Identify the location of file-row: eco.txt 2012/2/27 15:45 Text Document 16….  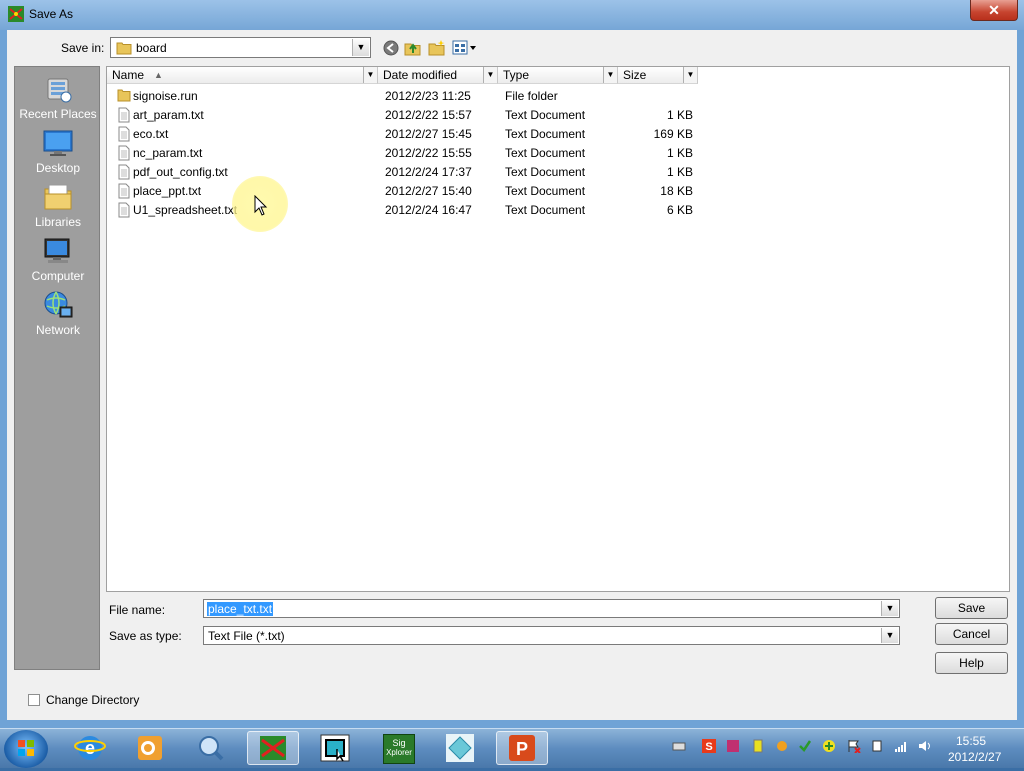
(407, 133).